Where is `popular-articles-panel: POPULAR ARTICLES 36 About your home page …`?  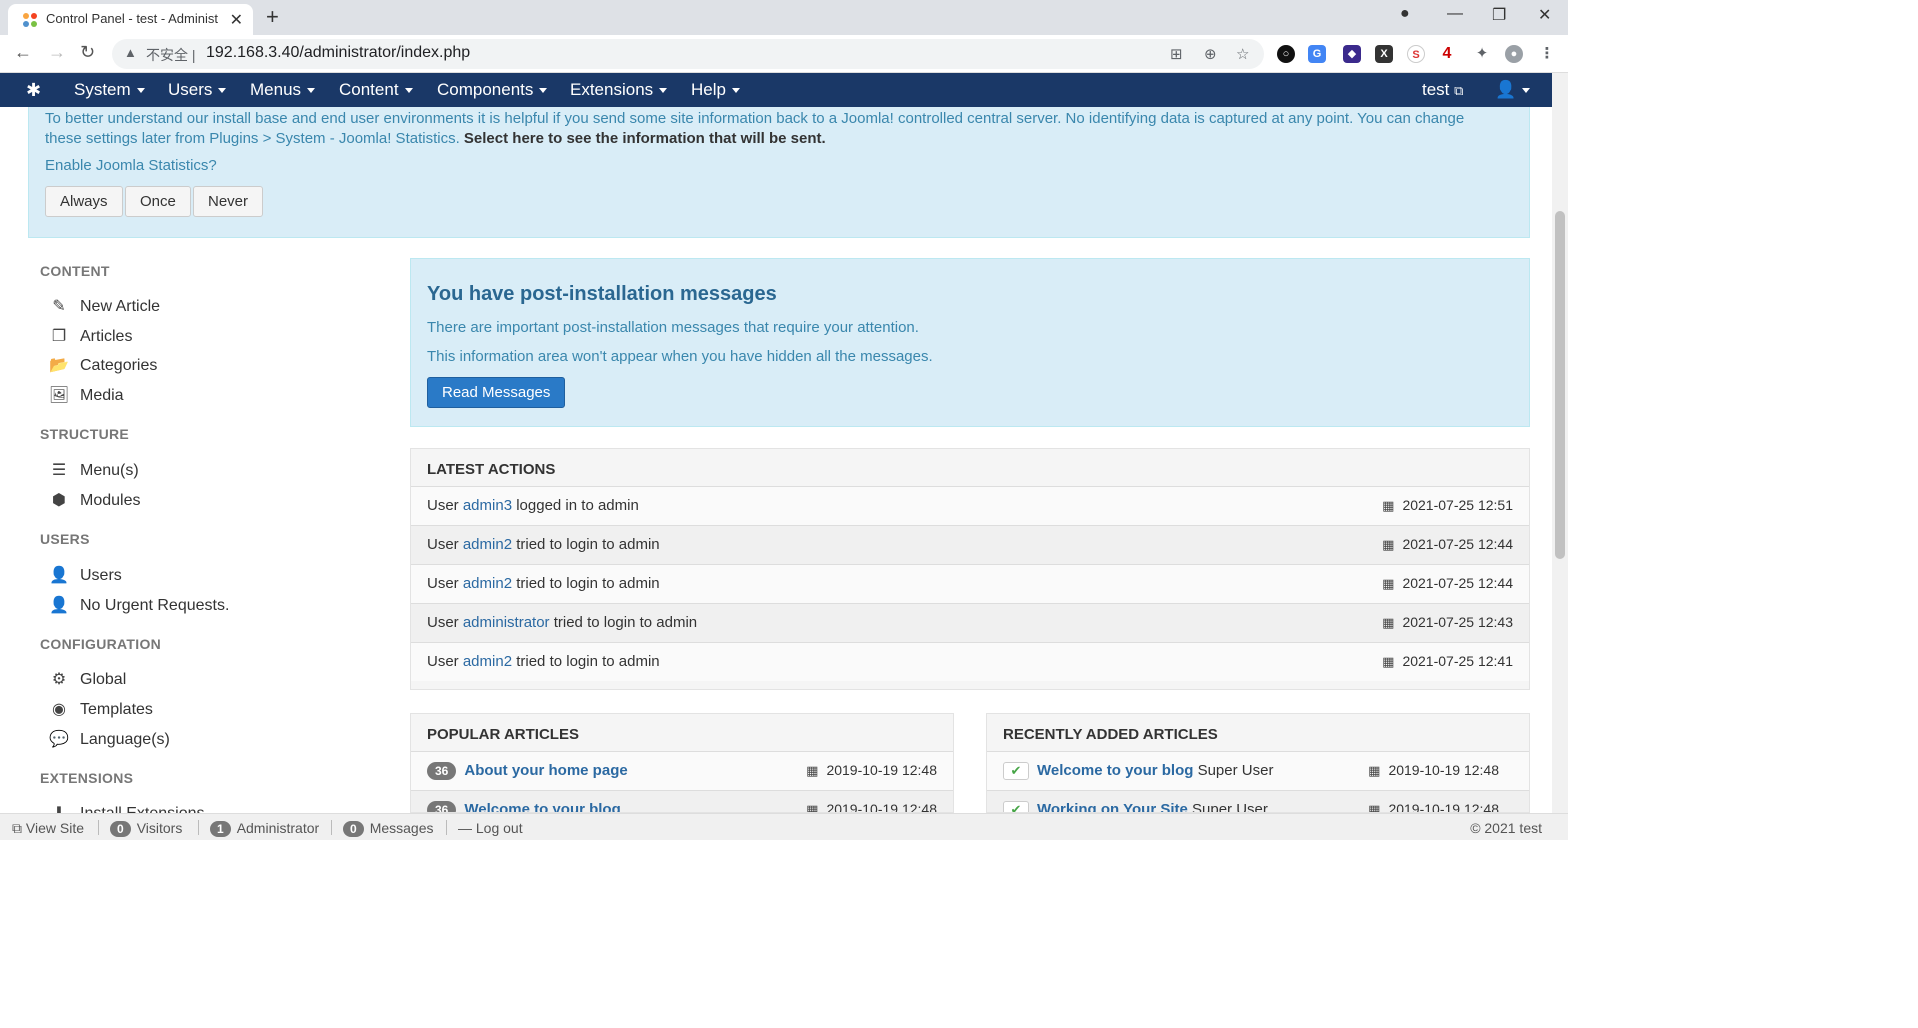
popular-articles-panel: POPULAR ARTICLES 36 About your home page … is located at coordinates (682, 763).